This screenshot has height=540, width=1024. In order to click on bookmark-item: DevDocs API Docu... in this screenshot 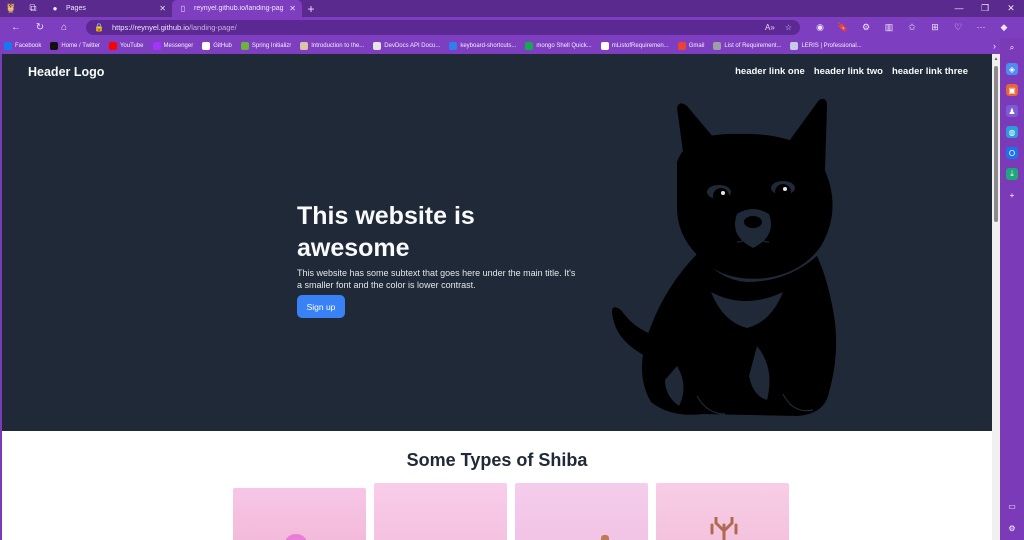, I will do `click(406, 46)`.